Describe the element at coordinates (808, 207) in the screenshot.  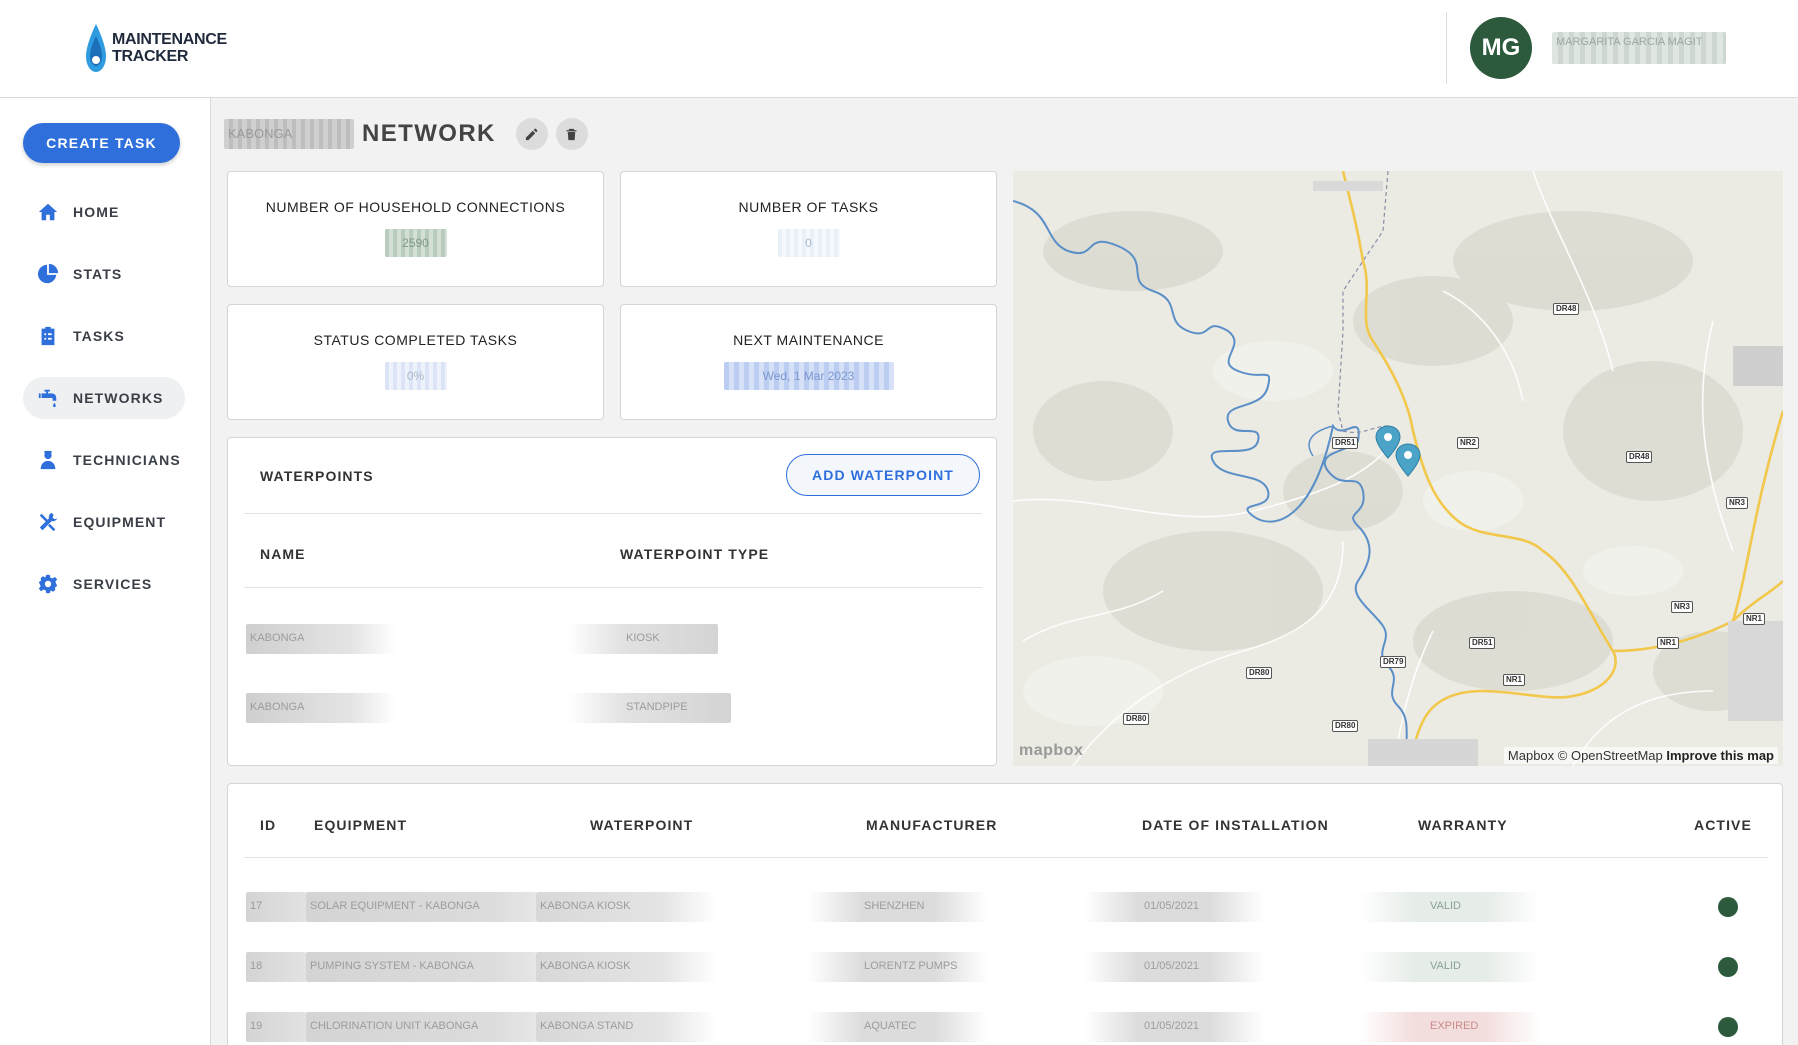
I see `stat-label: NUMBER OF TASKS` at that location.